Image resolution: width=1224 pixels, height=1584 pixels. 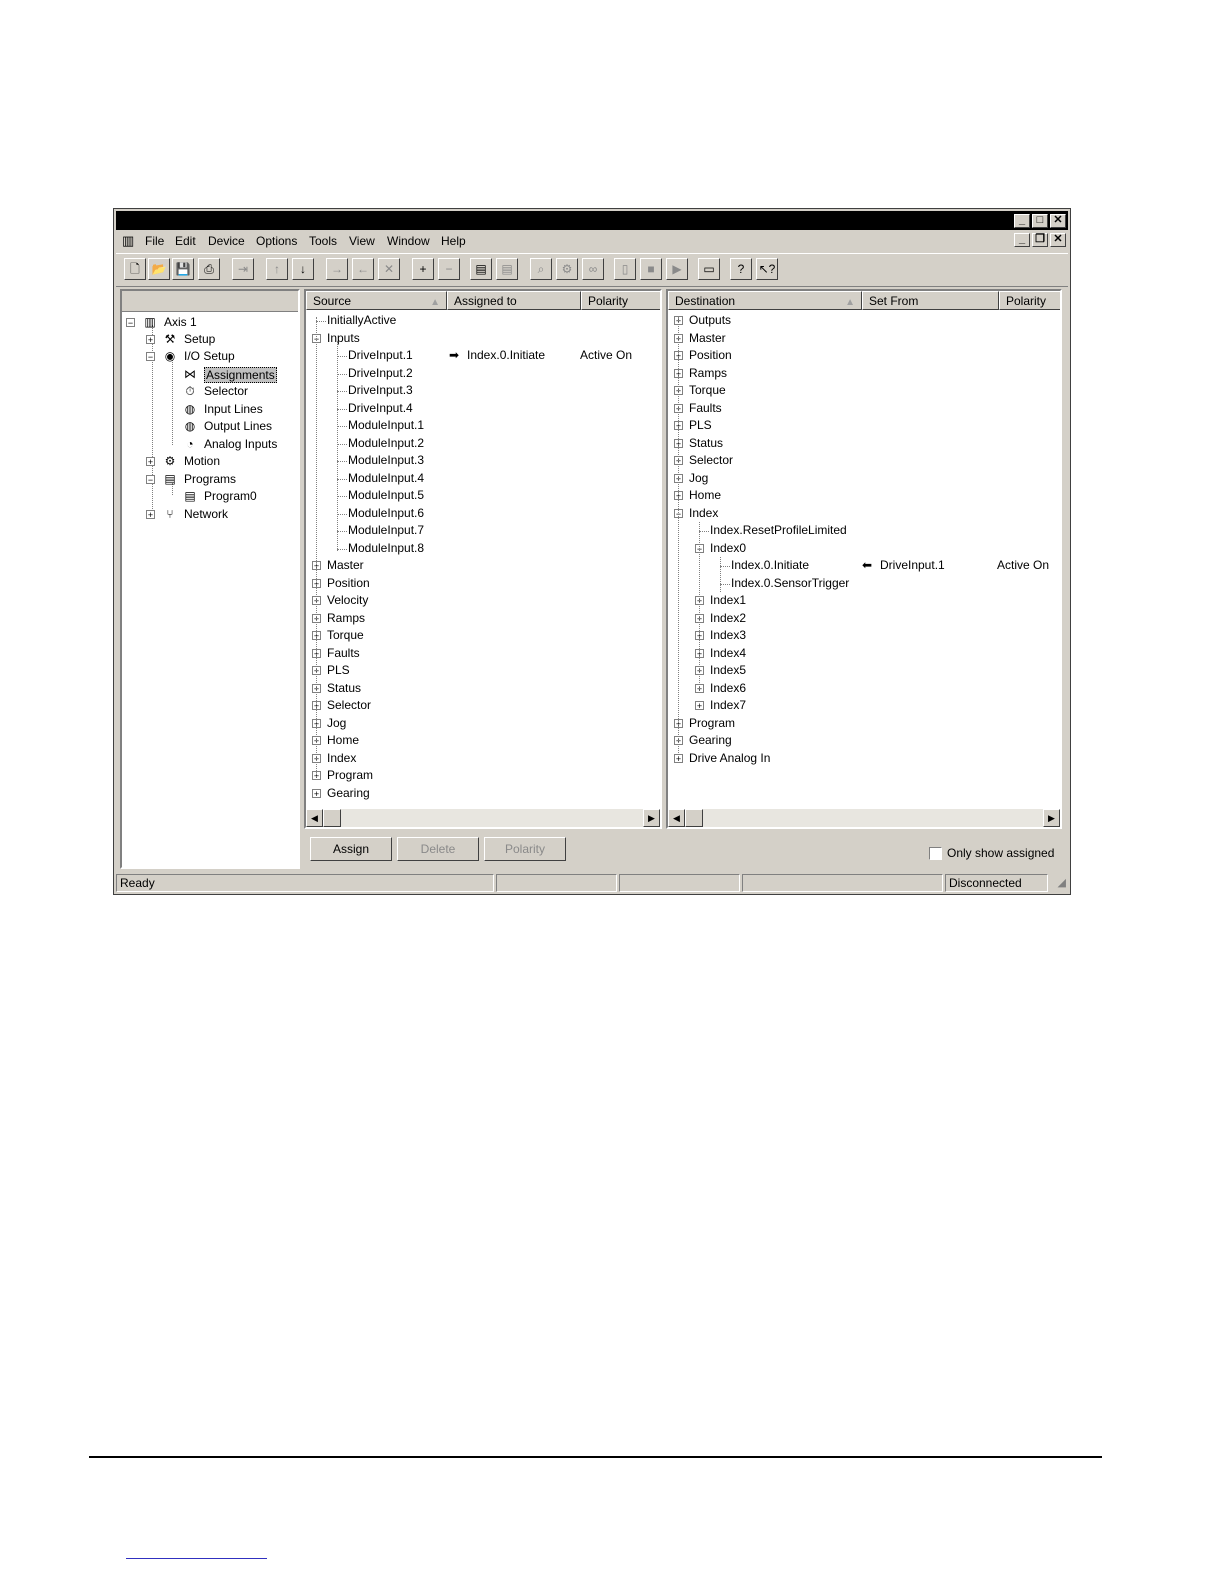 What do you see at coordinates (483, 355) in the screenshot?
I see `tree-row: DriveInput.1 ➡ Index.0.Initiate Active On` at bounding box center [483, 355].